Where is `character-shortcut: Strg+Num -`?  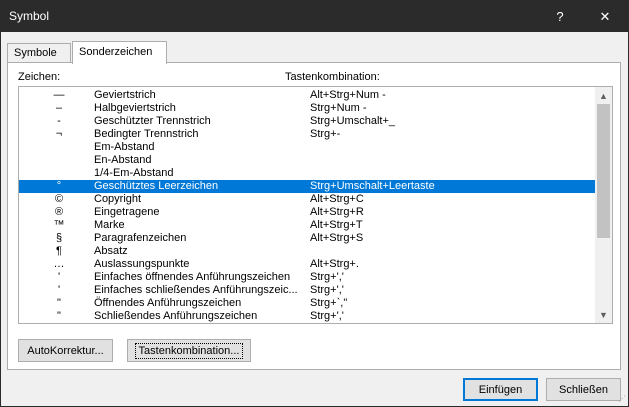 character-shortcut: Strg+Num - is located at coordinates (338, 108).